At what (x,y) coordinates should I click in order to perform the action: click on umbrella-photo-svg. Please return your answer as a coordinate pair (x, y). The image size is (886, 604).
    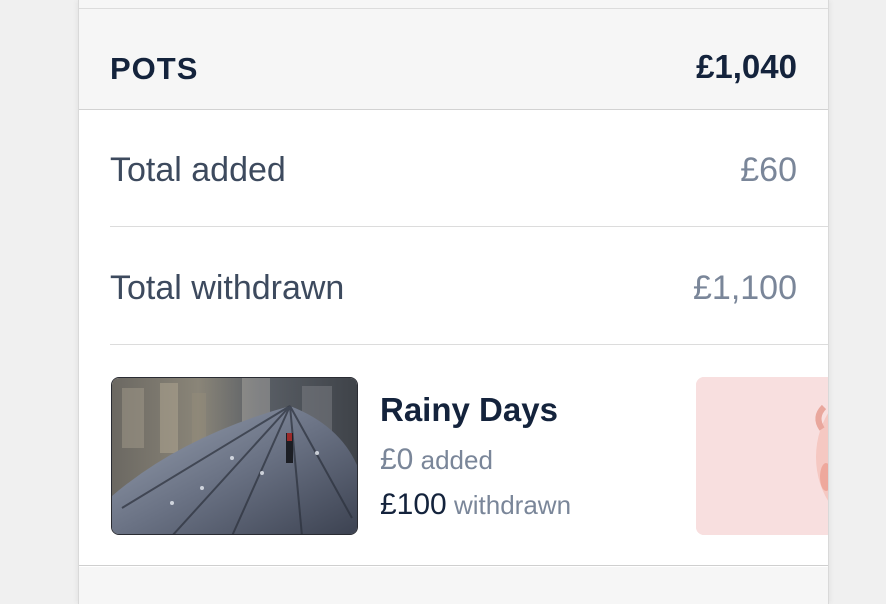
    Looking at the image, I should click on (234, 456).